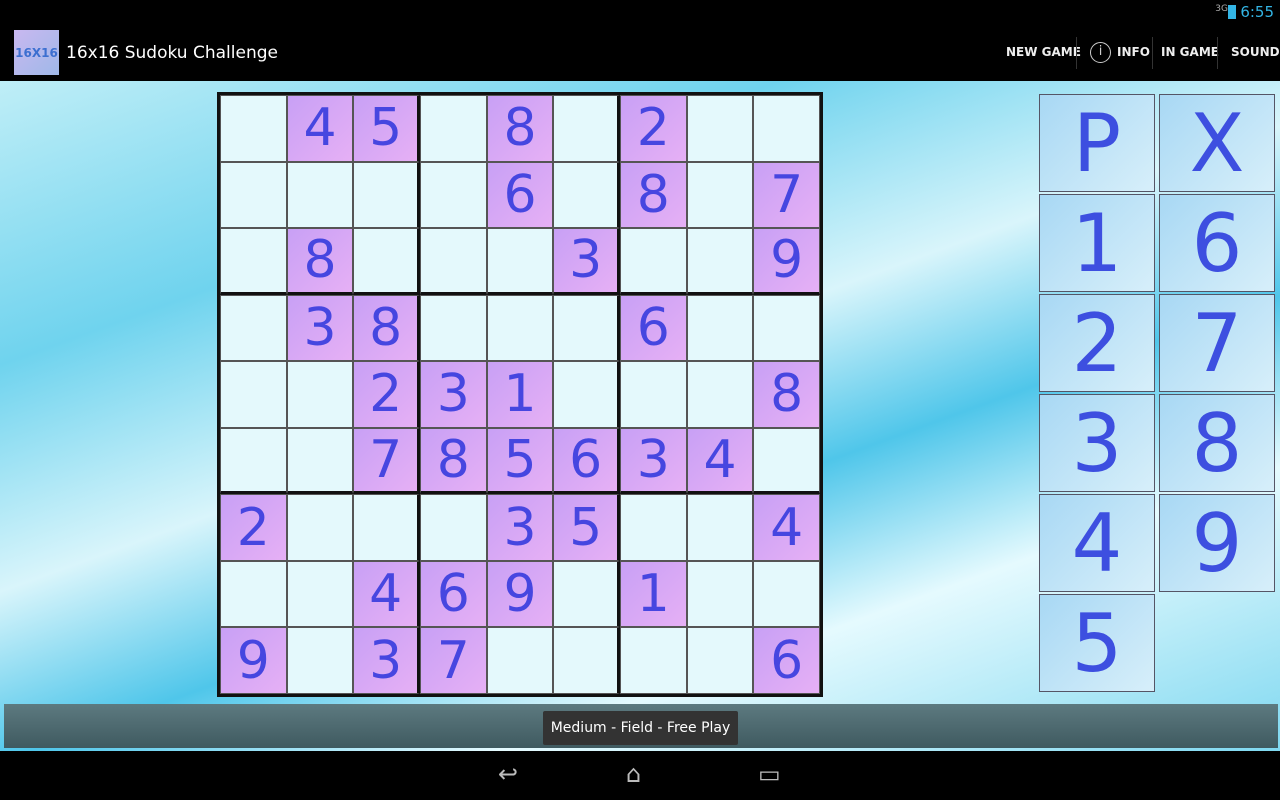 This screenshot has width=1280, height=800. What do you see at coordinates (633, 774) in the screenshot?
I see `home-icon: ⌂` at bounding box center [633, 774].